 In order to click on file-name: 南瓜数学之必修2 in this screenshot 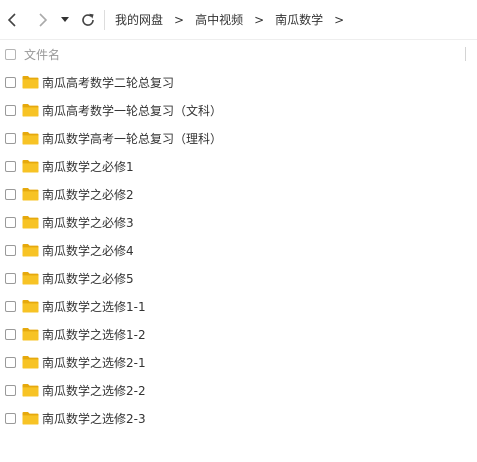, I will do `click(88, 194)`.